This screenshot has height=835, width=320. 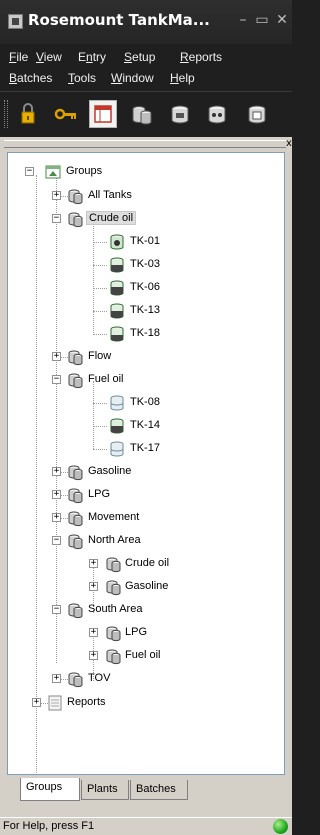 What do you see at coordinates (143, 380) in the screenshot?
I see `tree-item-fuel-oil: − Fuel oil` at bounding box center [143, 380].